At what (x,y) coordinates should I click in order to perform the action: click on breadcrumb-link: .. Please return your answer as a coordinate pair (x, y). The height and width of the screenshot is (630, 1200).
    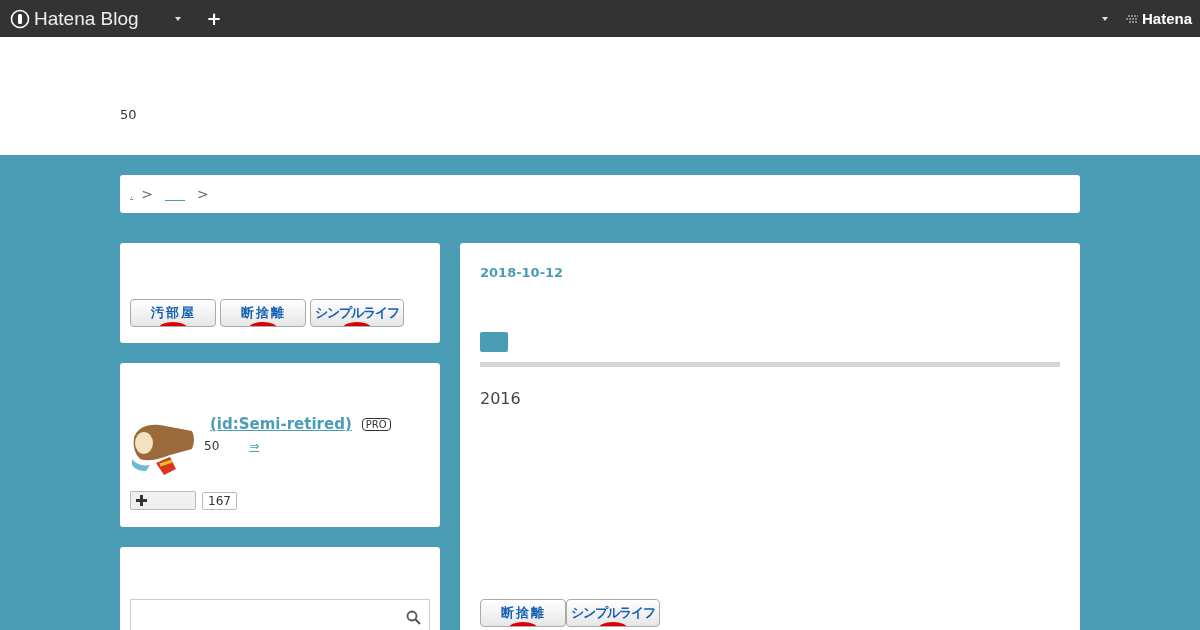
    Looking at the image, I should click on (132, 194).